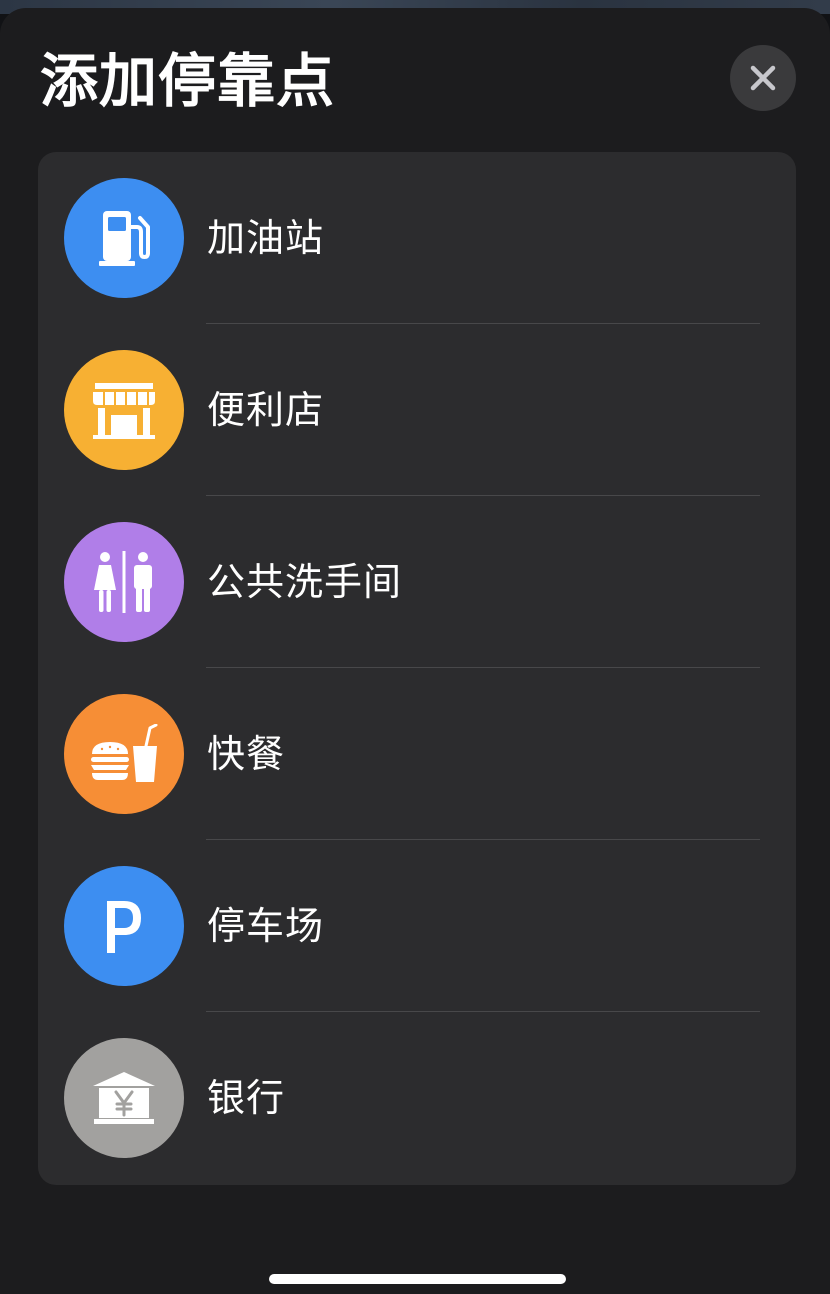 The height and width of the screenshot is (1294, 830). I want to click on sheet-title: 添加停靠点, so click(188, 81).